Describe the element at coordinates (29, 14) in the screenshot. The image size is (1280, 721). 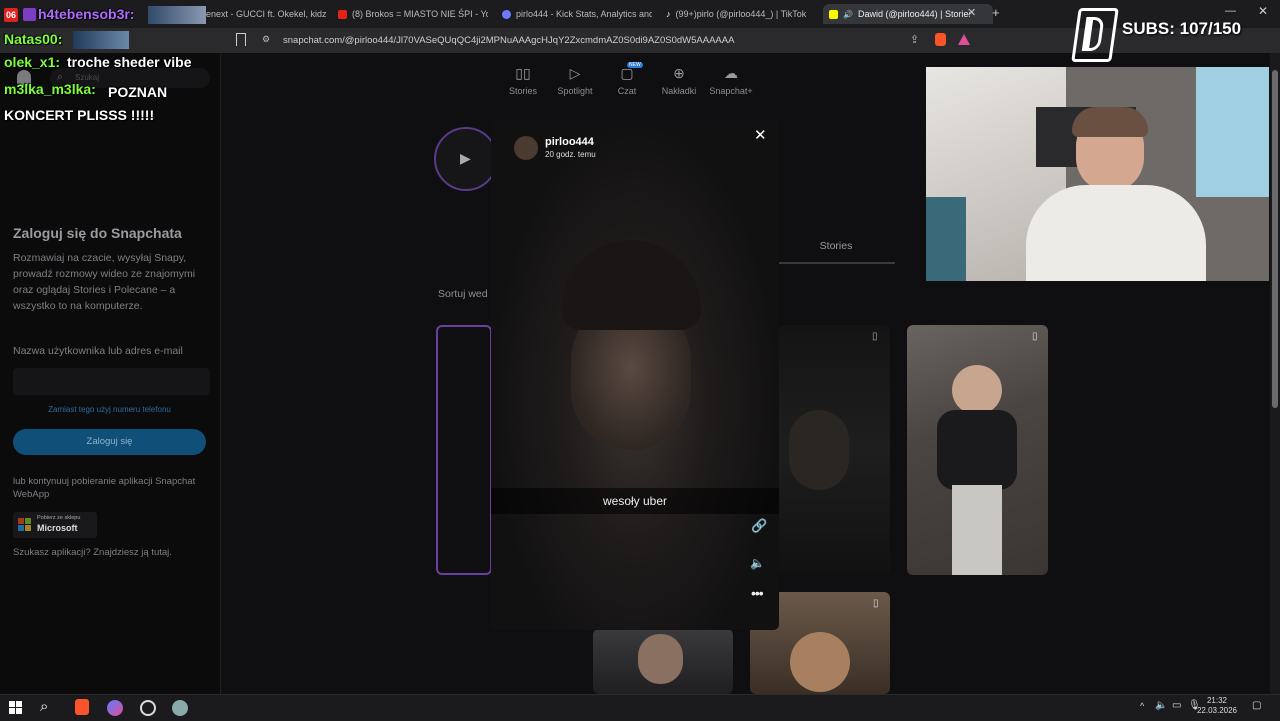
I see `sub-badge-icon` at that location.